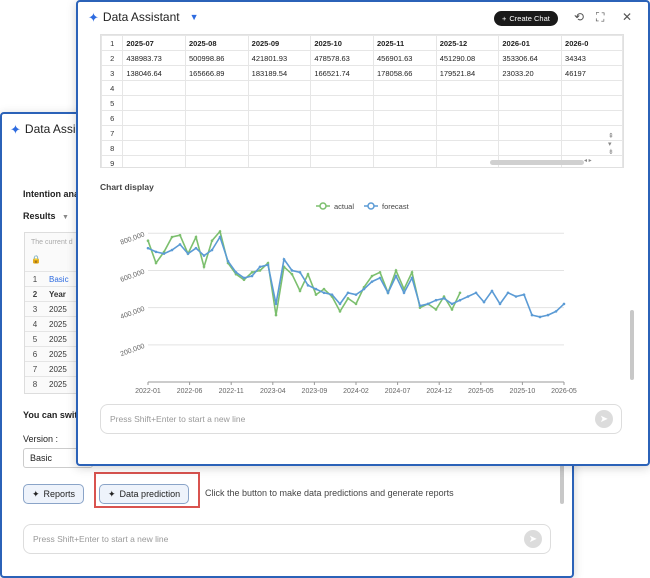 The height and width of the screenshot is (578, 650). Describe the element at coordinates (154, 43) in the screenshot. I see `table-cell: 2025-07` at that location.